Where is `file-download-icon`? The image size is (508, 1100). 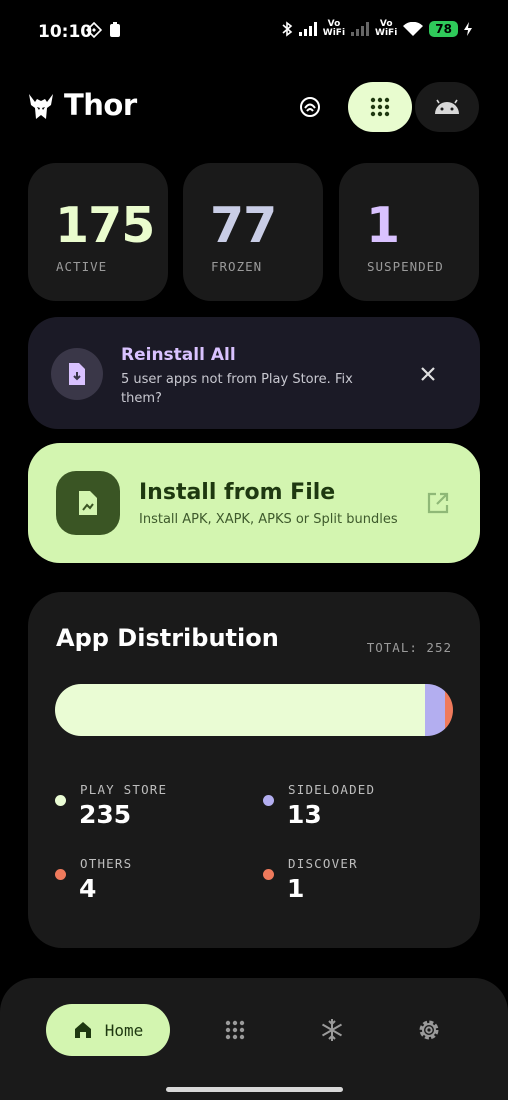 file-download-icon is located at coordinates (77, 374).